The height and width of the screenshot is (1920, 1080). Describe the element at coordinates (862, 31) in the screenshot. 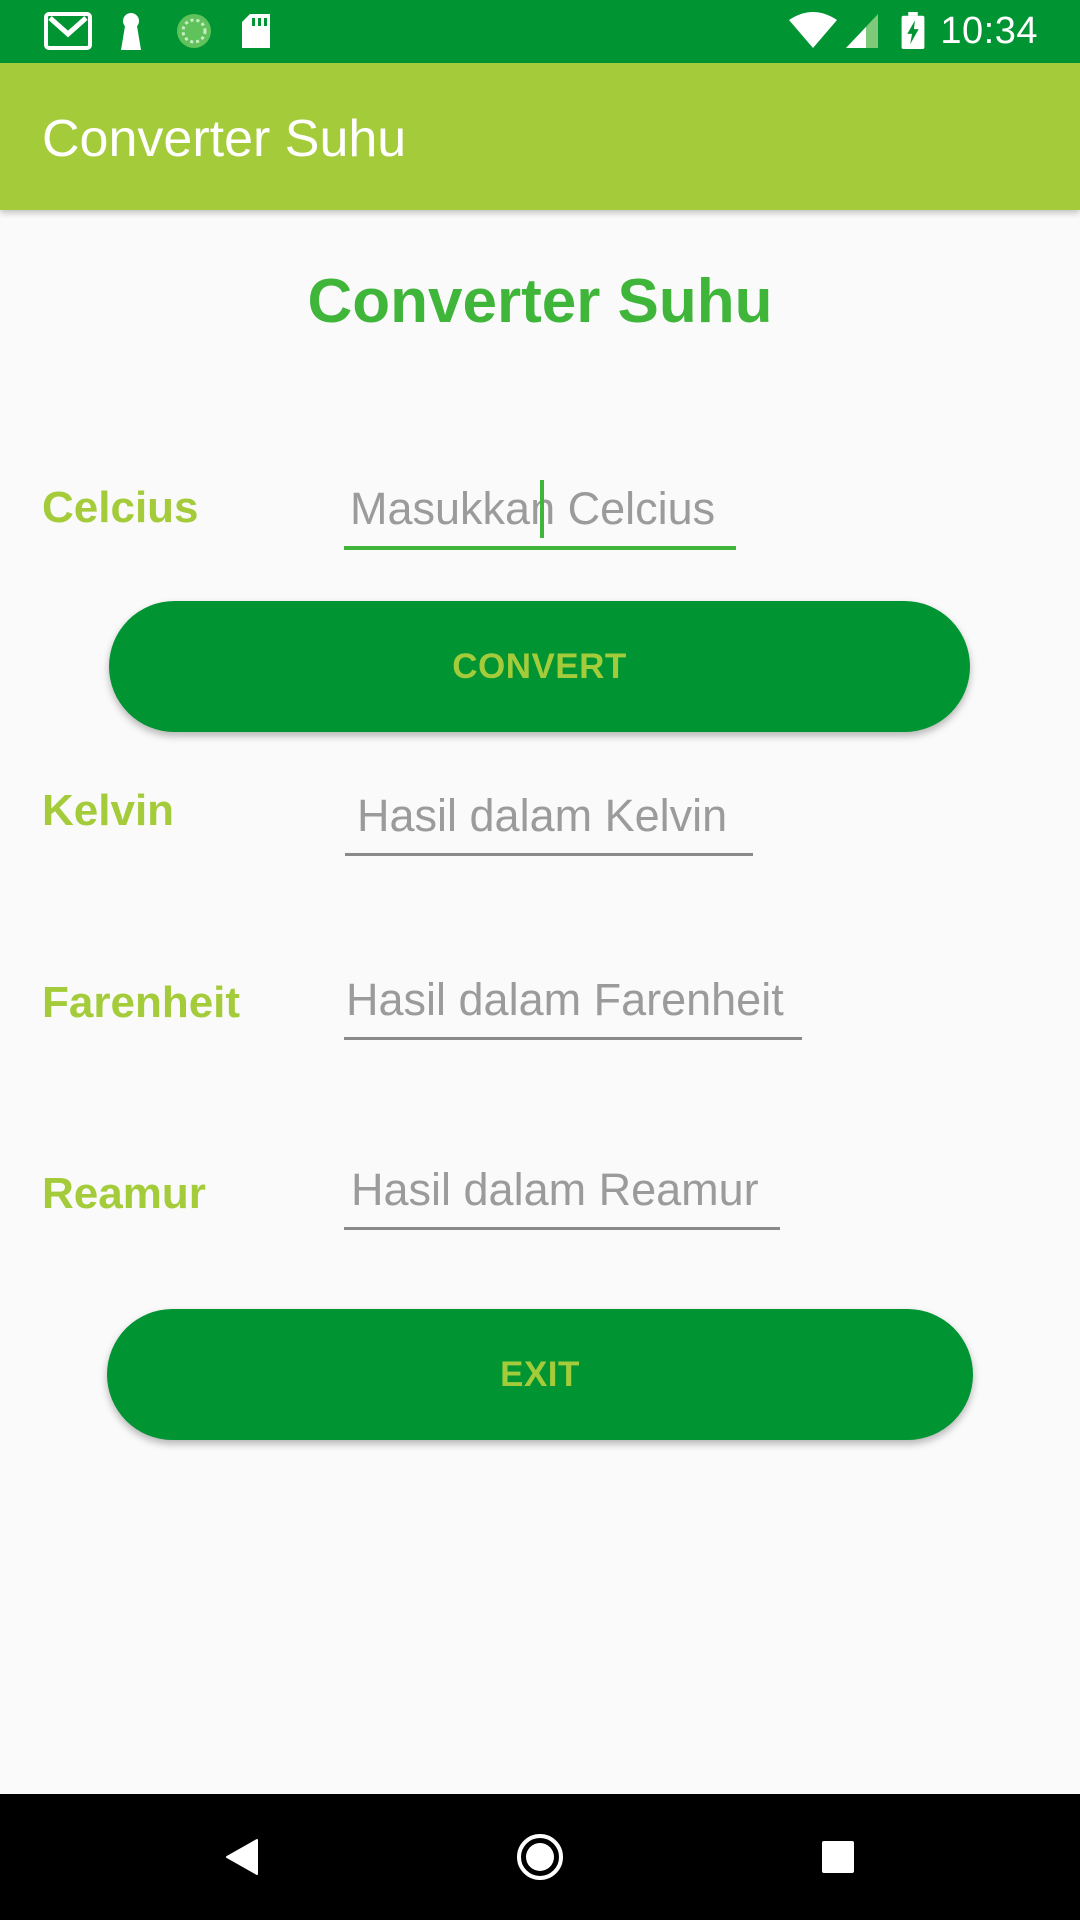

I see `signal-icon` at that location.